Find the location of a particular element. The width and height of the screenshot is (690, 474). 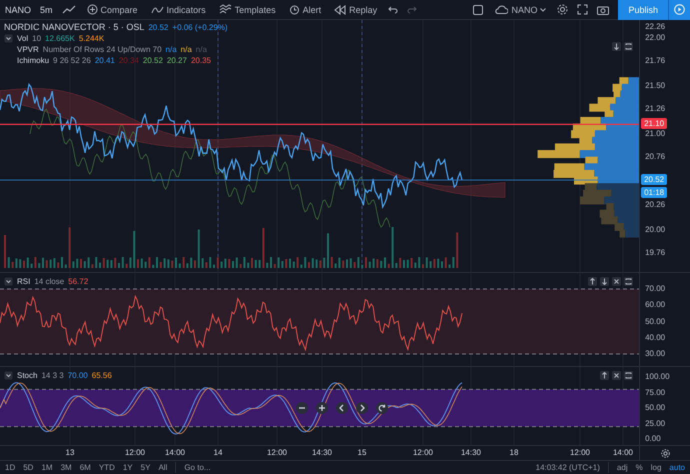

rewind-icon is located at coordinates (340, 9).